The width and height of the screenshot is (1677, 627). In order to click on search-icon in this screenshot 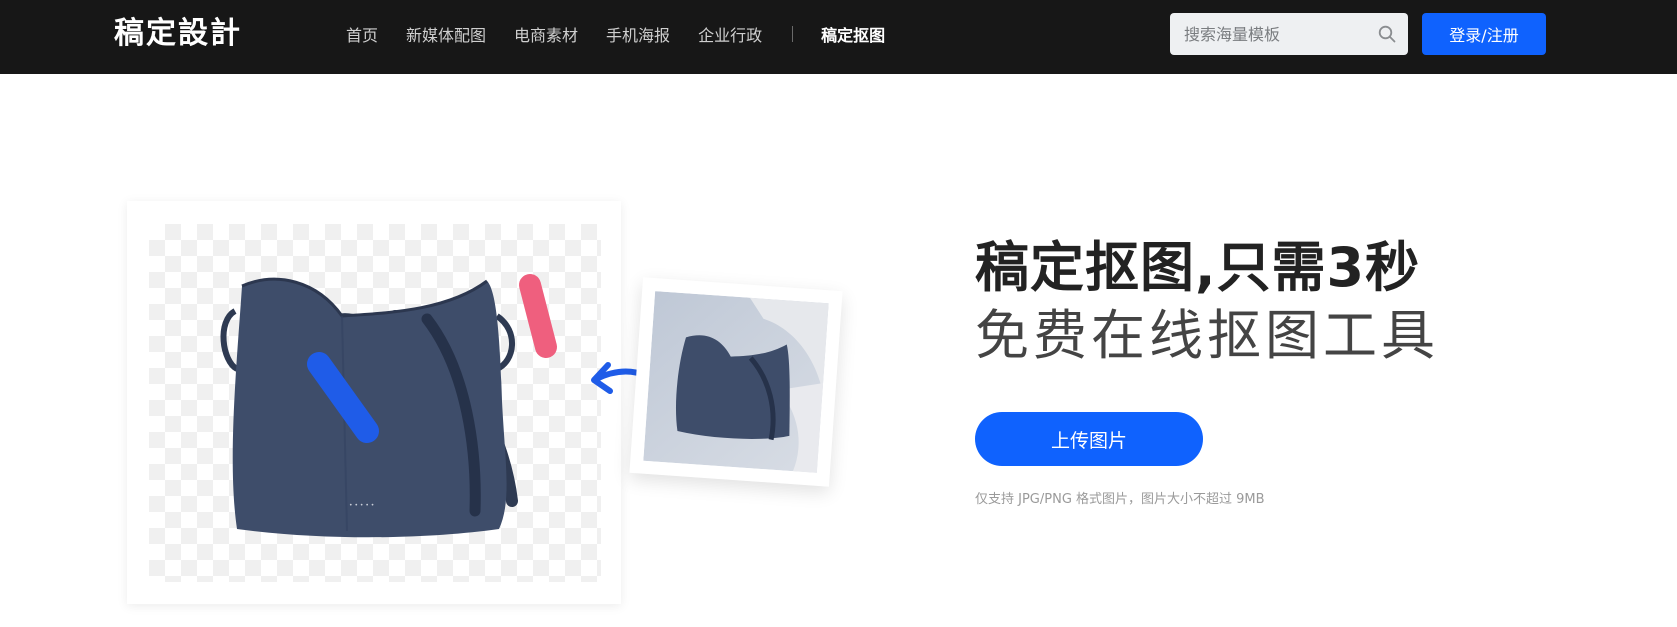, I will do `click(1387, 34)`.